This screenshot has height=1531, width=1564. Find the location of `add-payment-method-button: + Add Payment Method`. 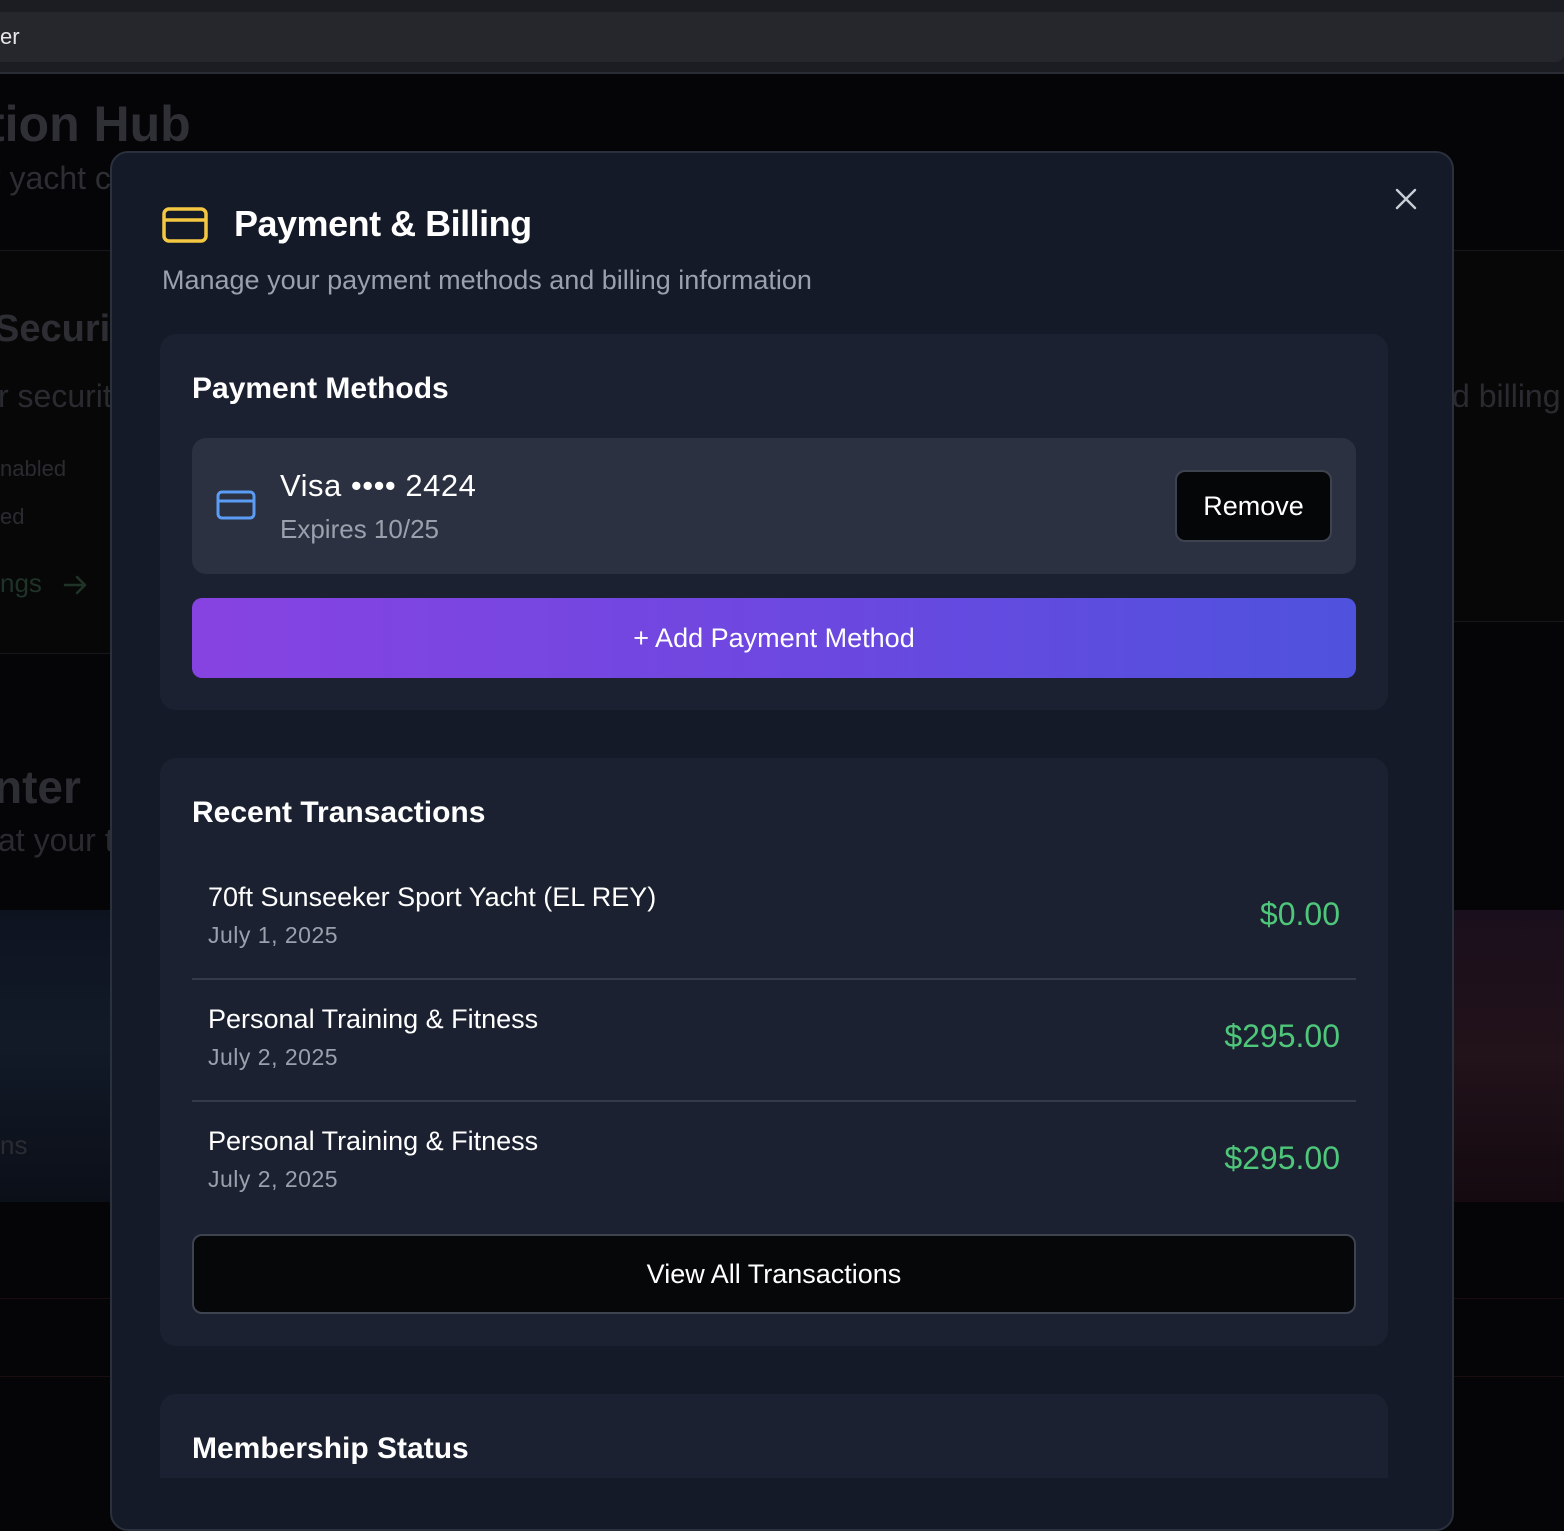

add-payment-method-button: + Add Payment Method is located at coordinates (774, 638).